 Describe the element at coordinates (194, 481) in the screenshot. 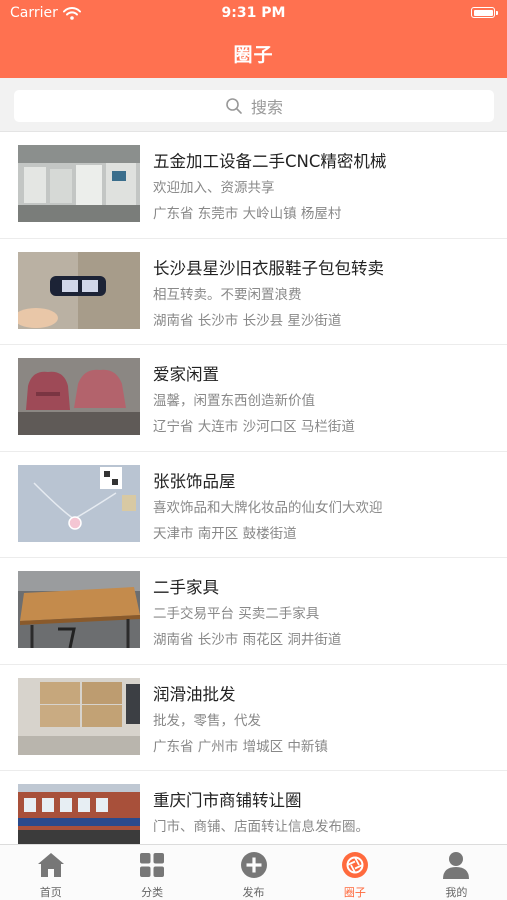

I see `group-title: 张张饰品屋` at that location.